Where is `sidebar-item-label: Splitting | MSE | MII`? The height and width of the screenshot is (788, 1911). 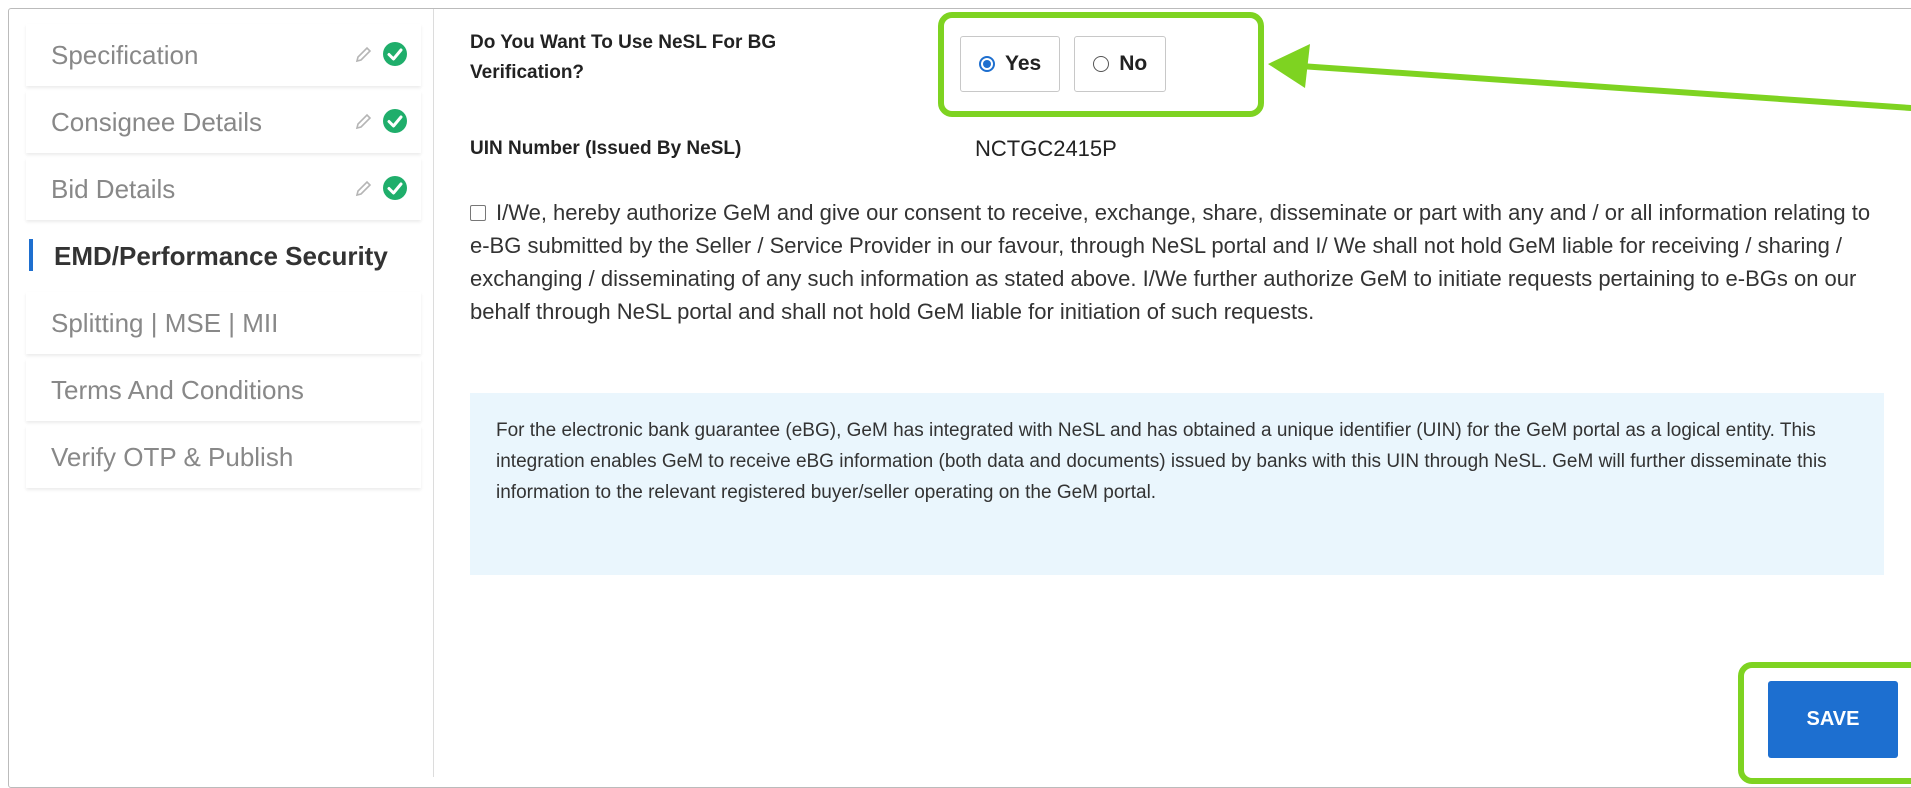 sidebar-item-label: Splitting | MSE | MII is located at coordinates (165, 322).